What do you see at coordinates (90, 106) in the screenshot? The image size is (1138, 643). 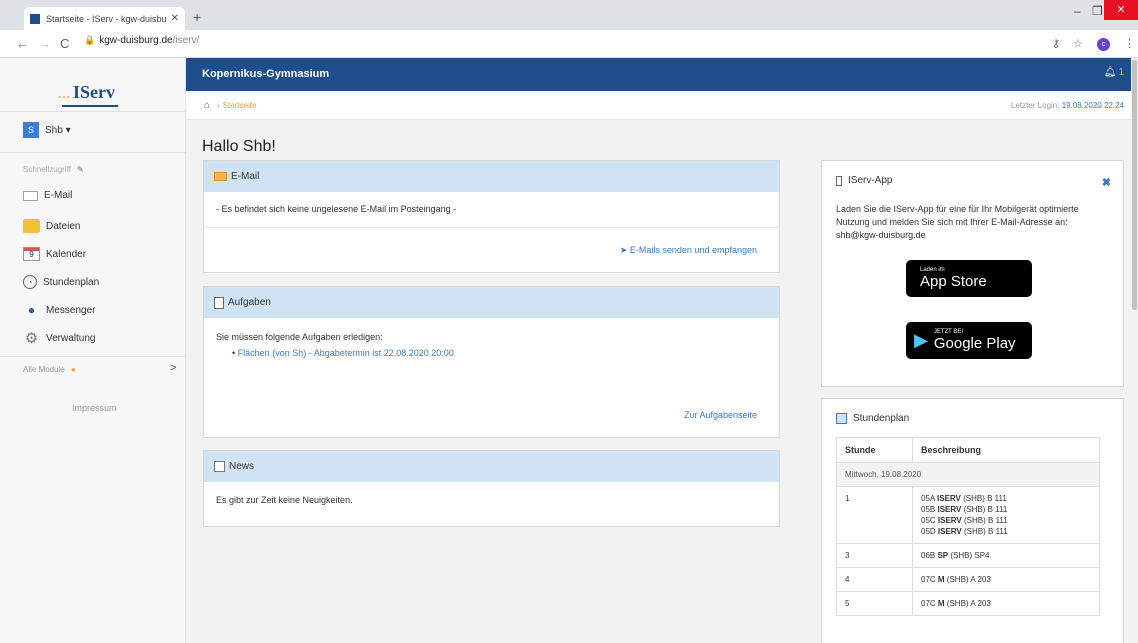 I see `logo-underline` at bounding box center [90, 106].